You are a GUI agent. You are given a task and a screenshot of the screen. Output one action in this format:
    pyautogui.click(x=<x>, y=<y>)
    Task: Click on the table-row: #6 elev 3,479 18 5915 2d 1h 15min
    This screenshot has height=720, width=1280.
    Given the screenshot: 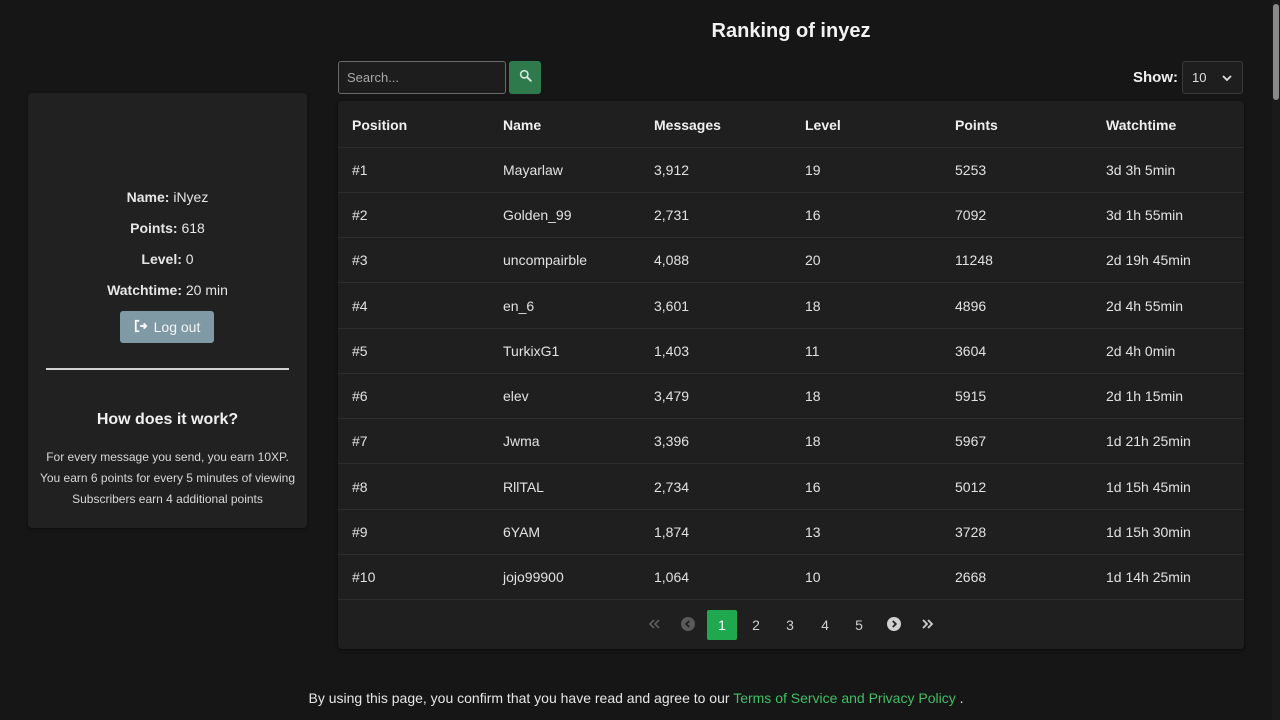 What is the action you would take?
    pyautogui.click(x=791, y=396)
    